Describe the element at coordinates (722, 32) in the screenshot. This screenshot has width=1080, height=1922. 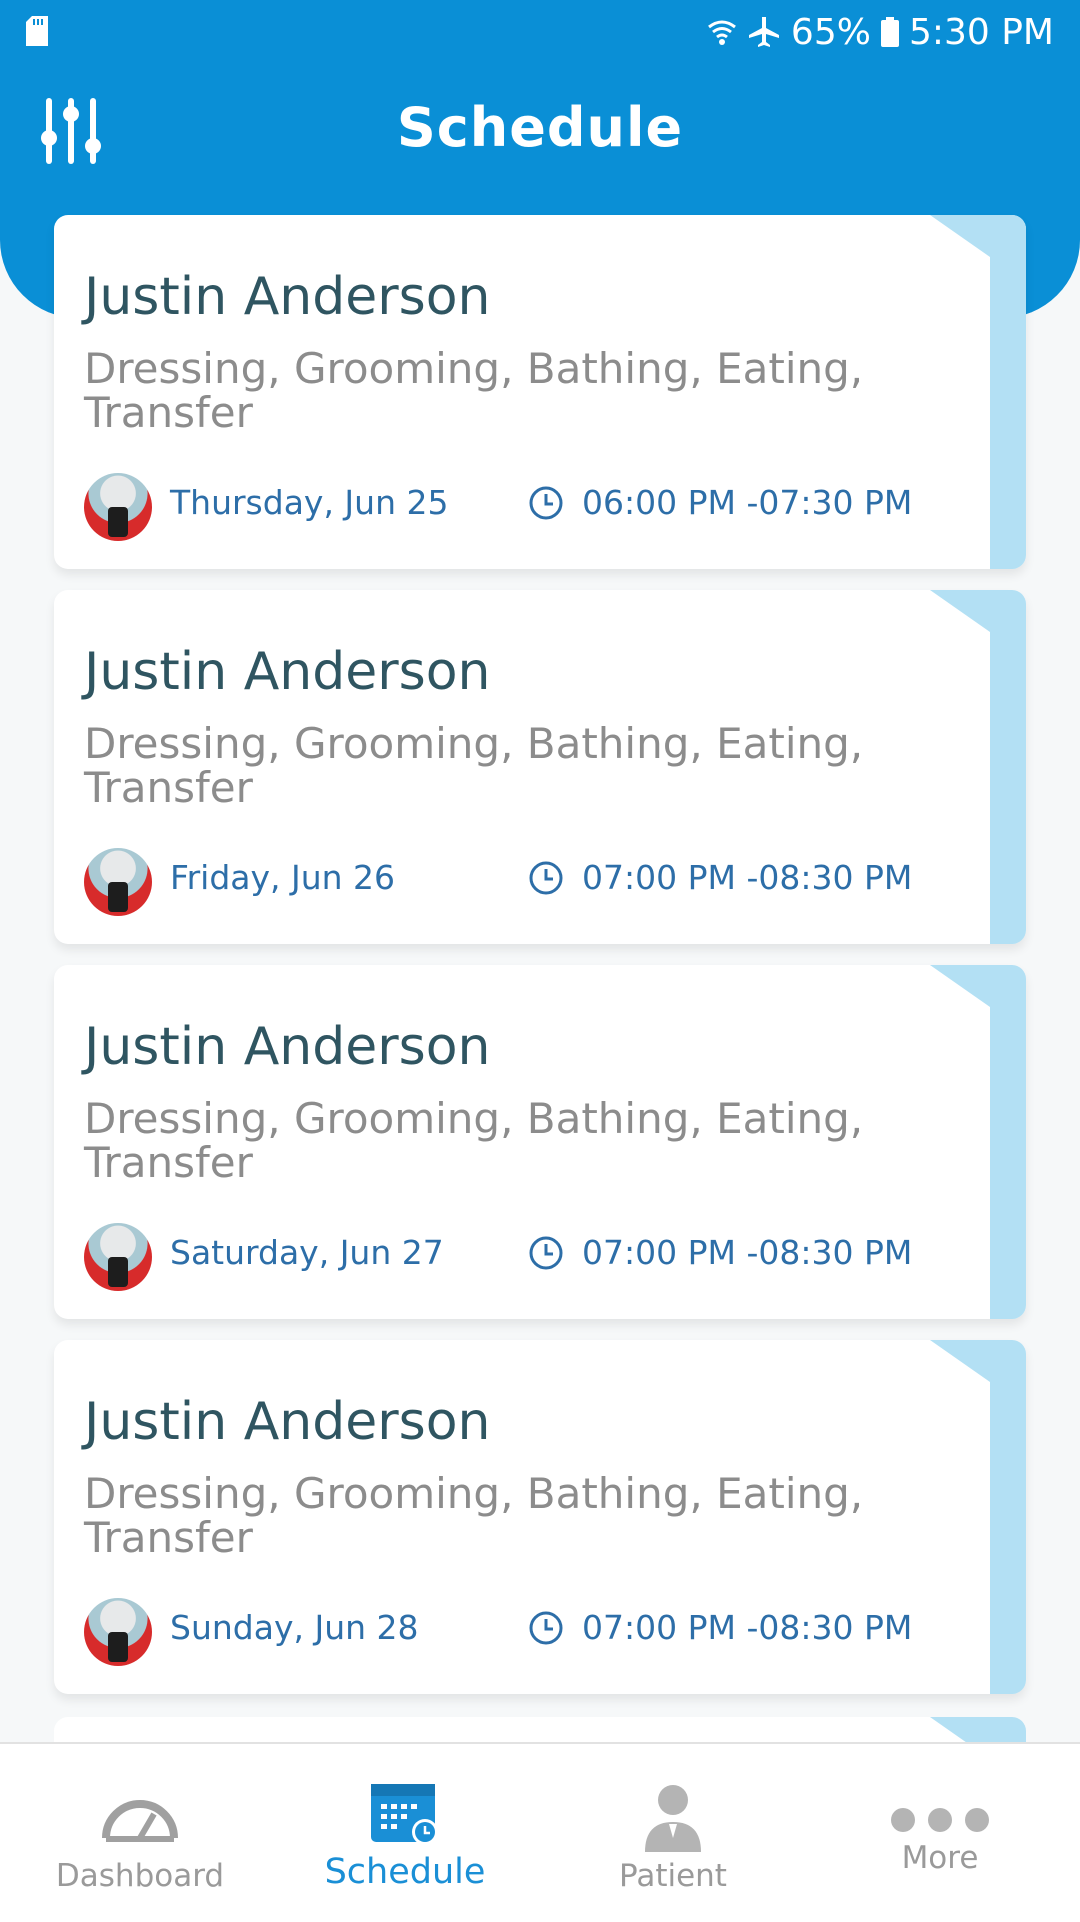
I see `wifi-icon` at that location.